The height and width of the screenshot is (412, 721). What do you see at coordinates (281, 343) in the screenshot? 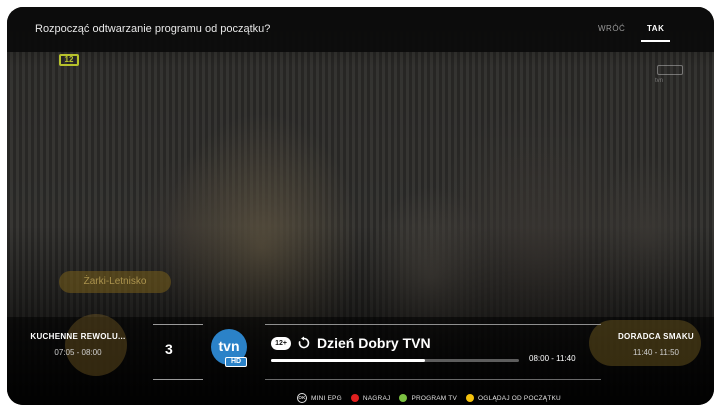
I see `age-rating-badge: 12+` at bounding box center [281, 343].